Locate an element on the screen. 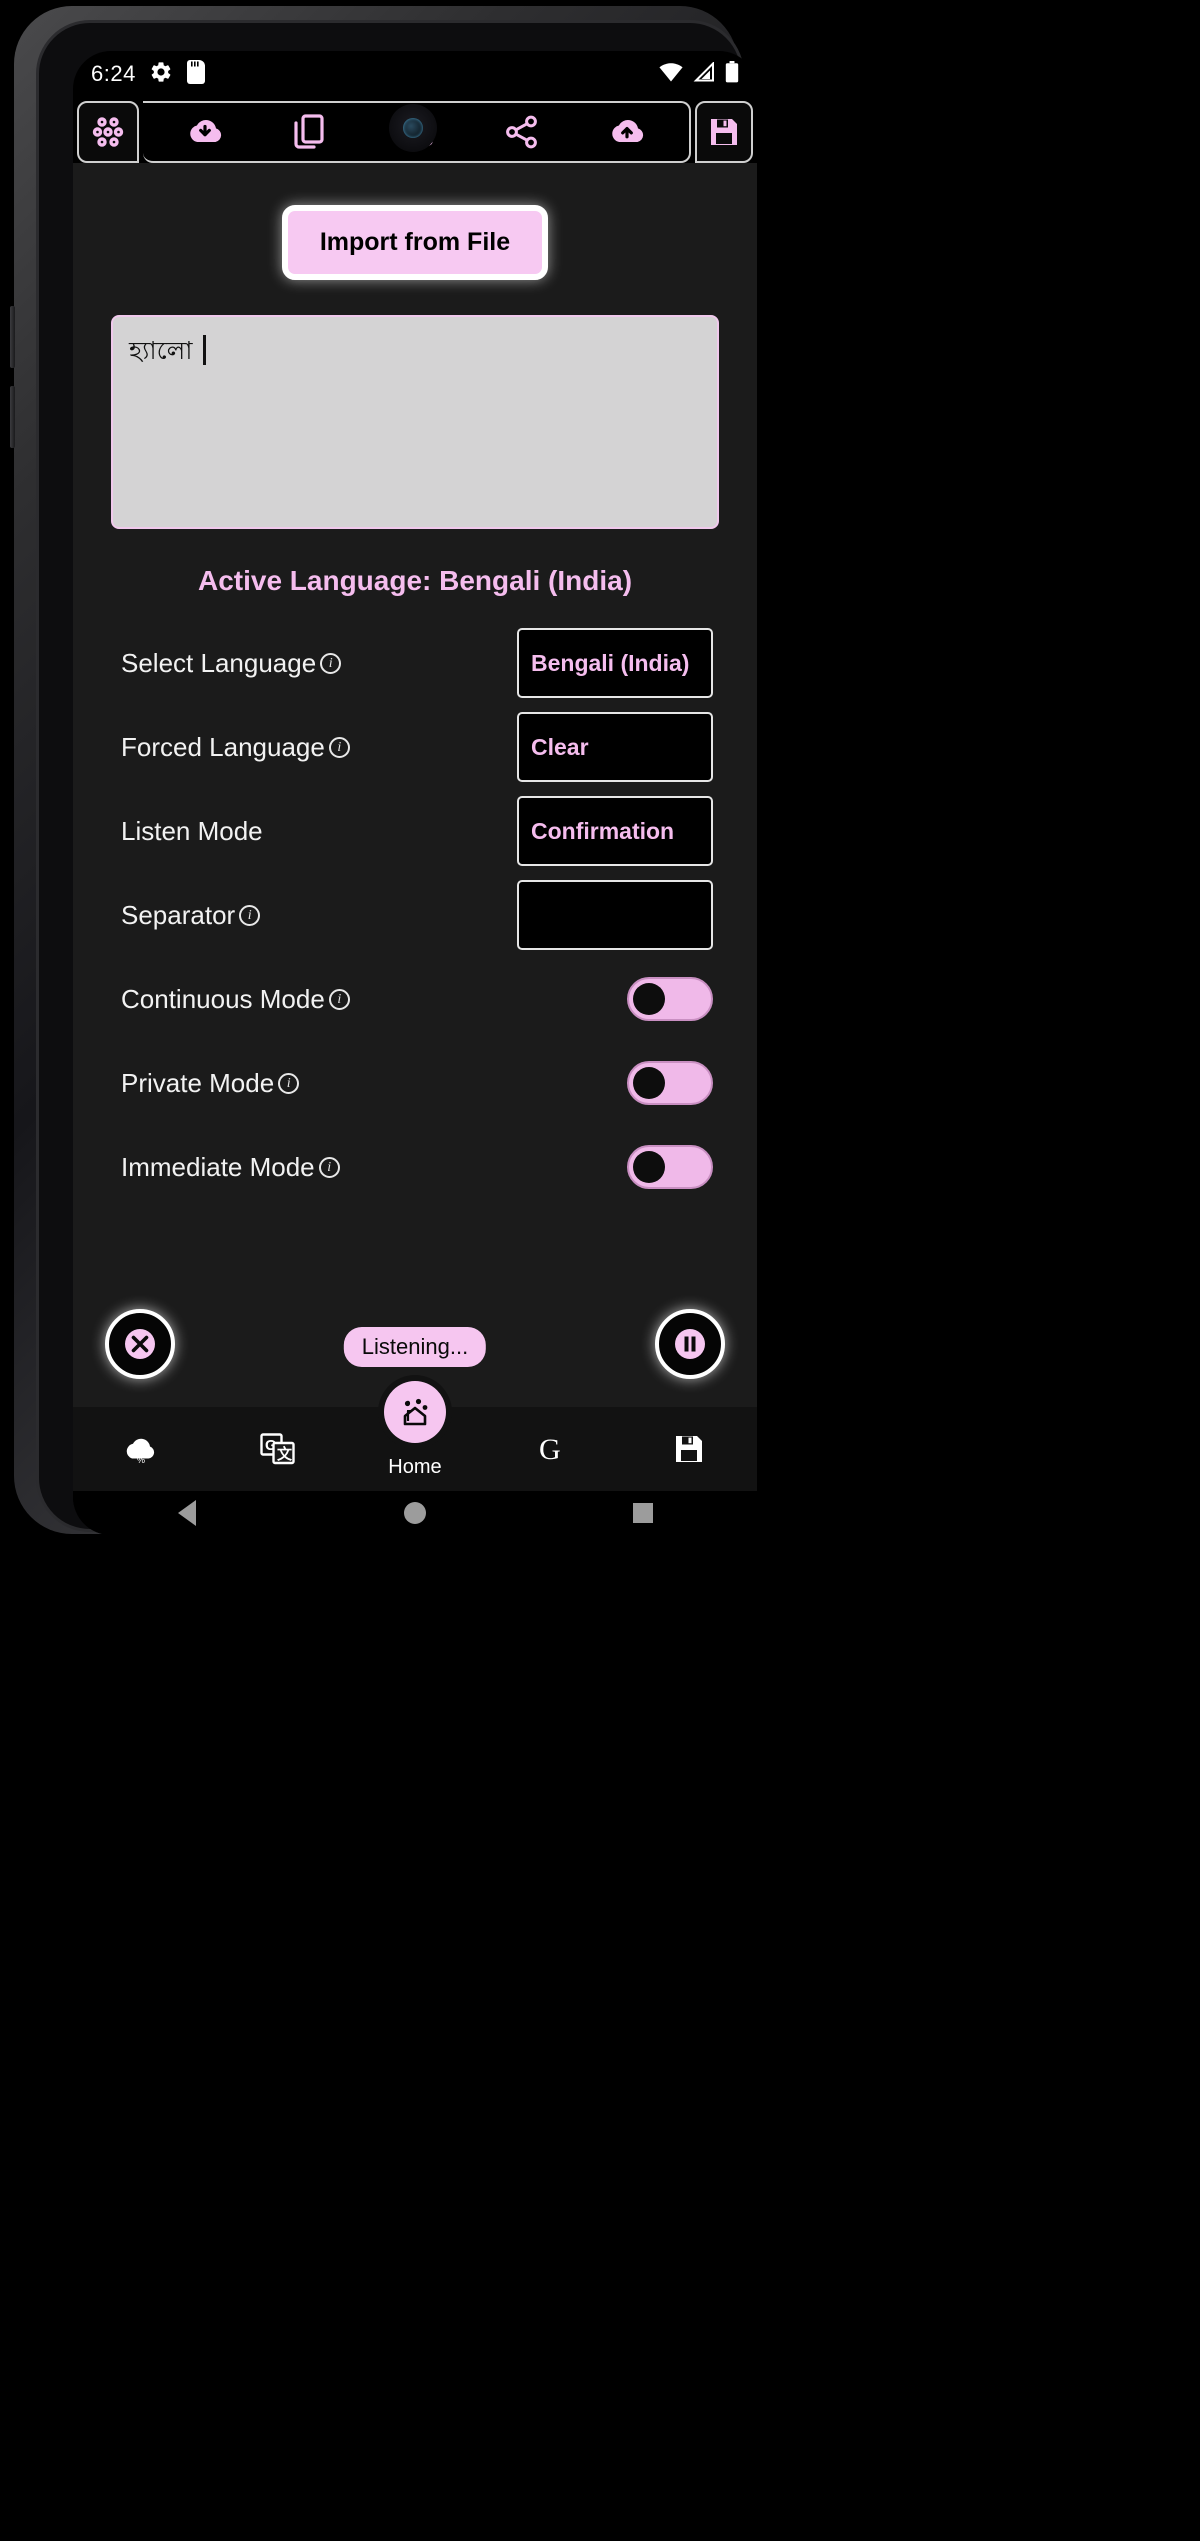  android-system-nav is located at coordinates (415, 1513).